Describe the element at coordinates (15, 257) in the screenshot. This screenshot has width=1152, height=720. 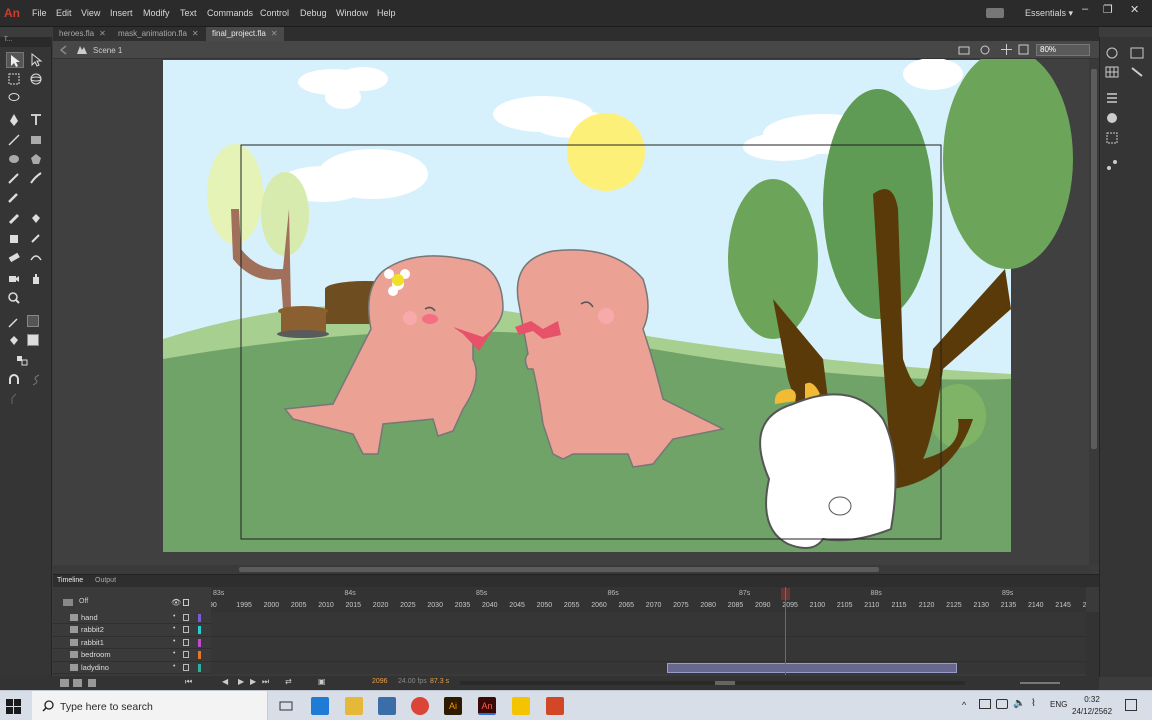
I see `eraser-tool-icon` at that location.